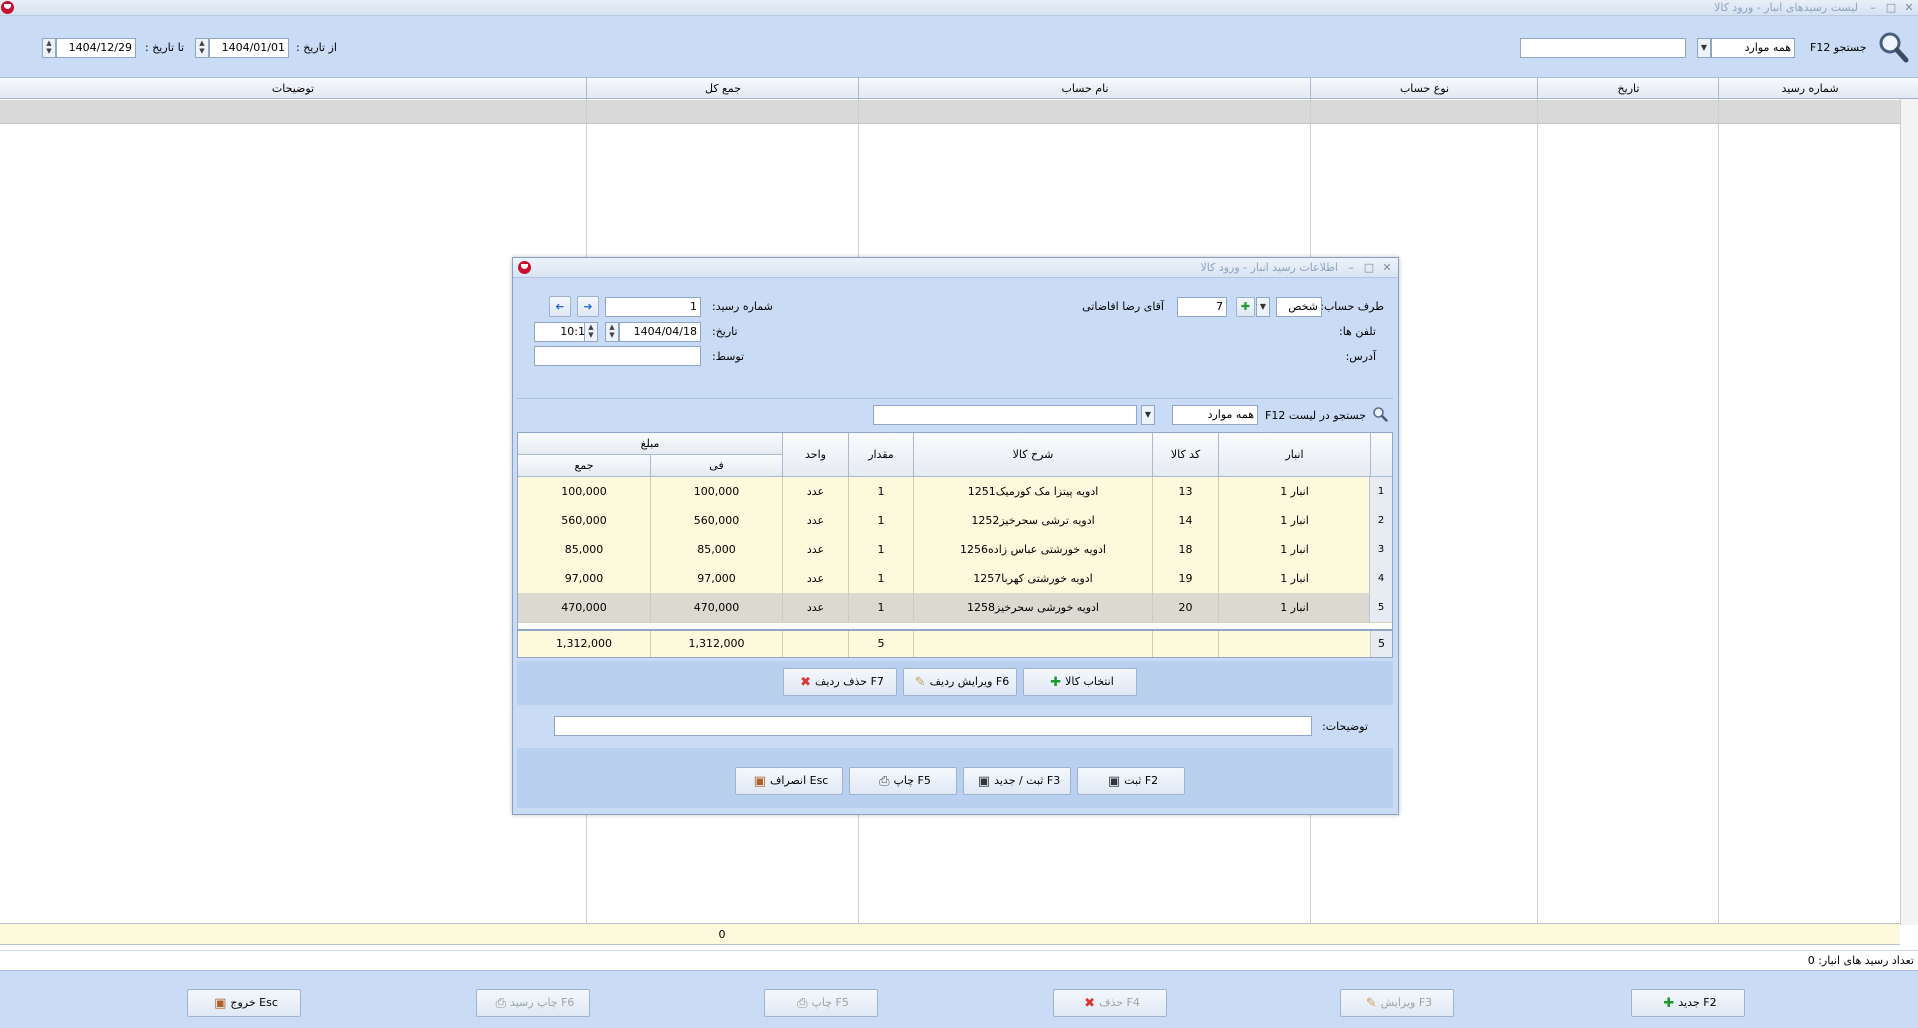 This screenshot has width=1918, height=1028. I want to click on new-button: ✚ جدید F2, so click(1688, 1003).